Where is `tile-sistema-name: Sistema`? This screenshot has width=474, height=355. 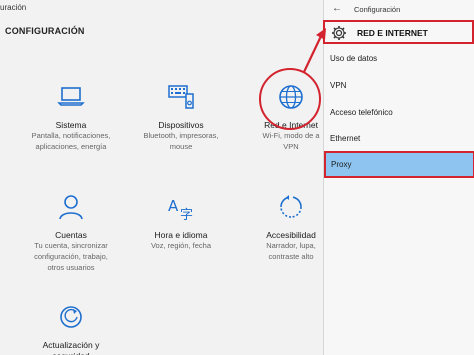 tile-sistema-name: Sistema is located at coordinates (71, 125).